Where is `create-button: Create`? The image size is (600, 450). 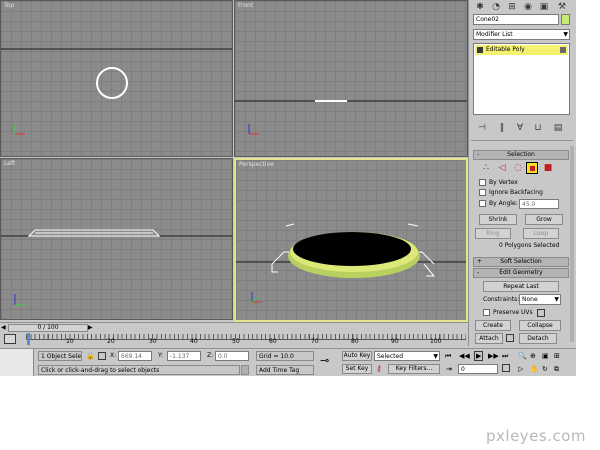
create-button: Create is located at coordinates (493, 325).